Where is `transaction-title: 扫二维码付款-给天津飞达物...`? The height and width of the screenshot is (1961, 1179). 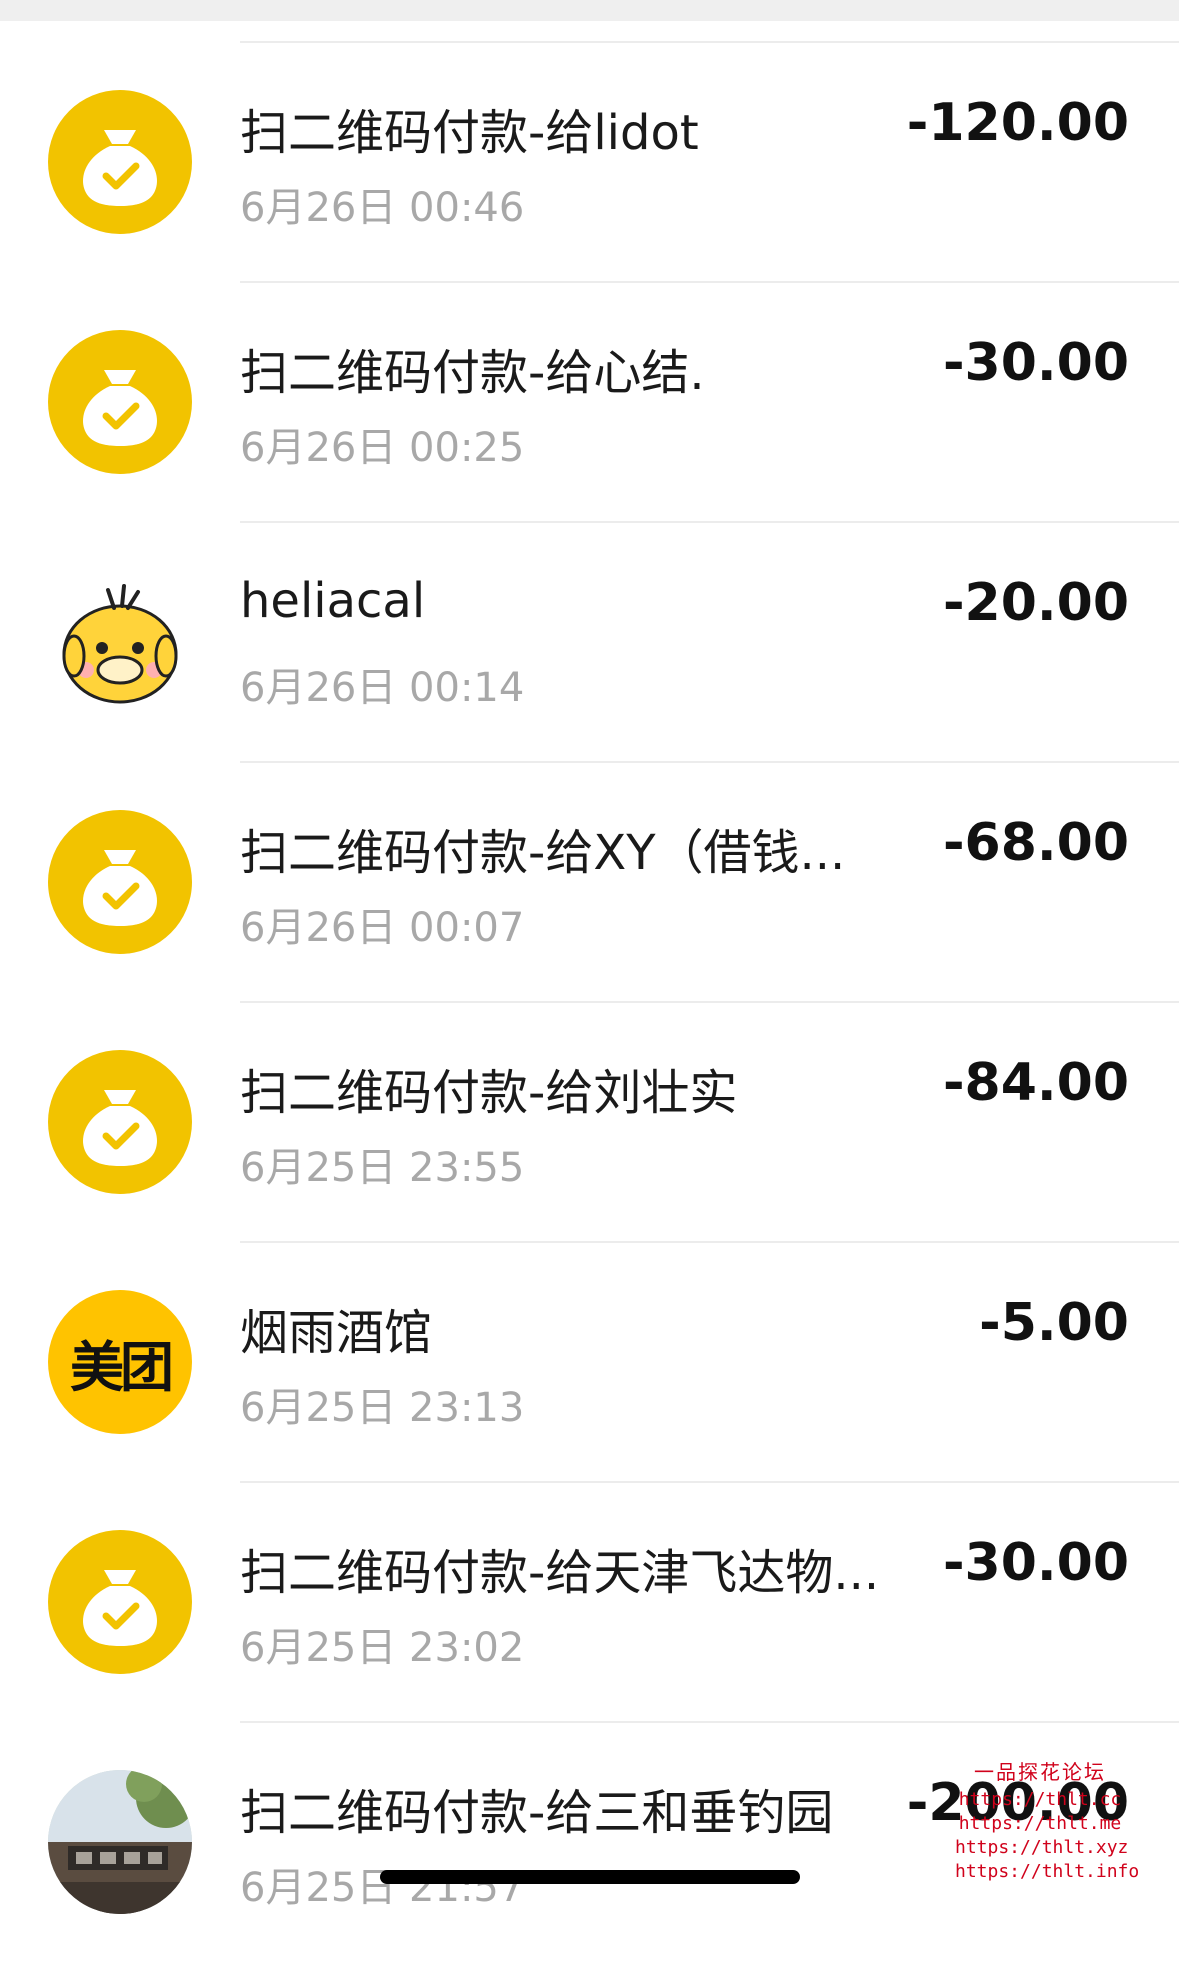
transaction-title: 扫二维码付款-给天津飞达物... is located at coordinates (560, 1573).